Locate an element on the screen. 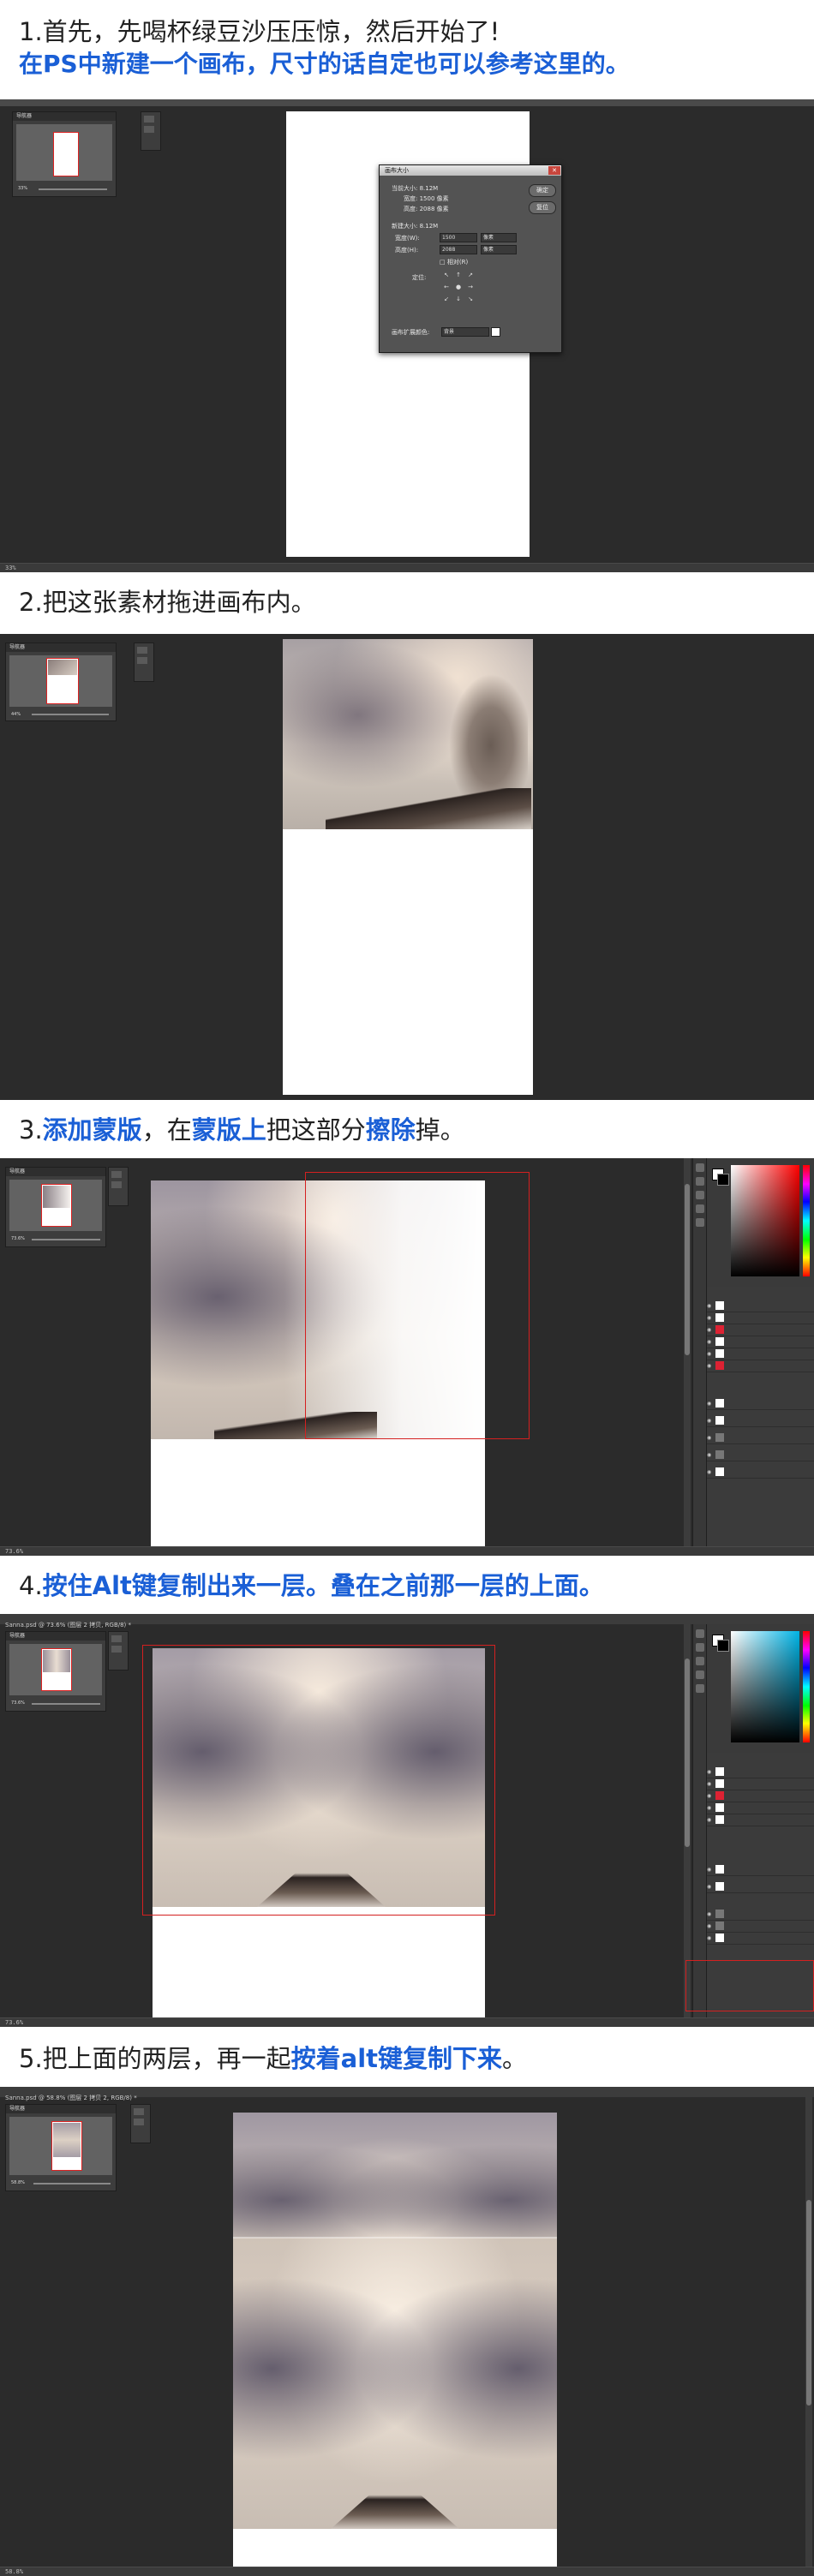  anchor-center-icon: ● is located at coordinates (459, 287).